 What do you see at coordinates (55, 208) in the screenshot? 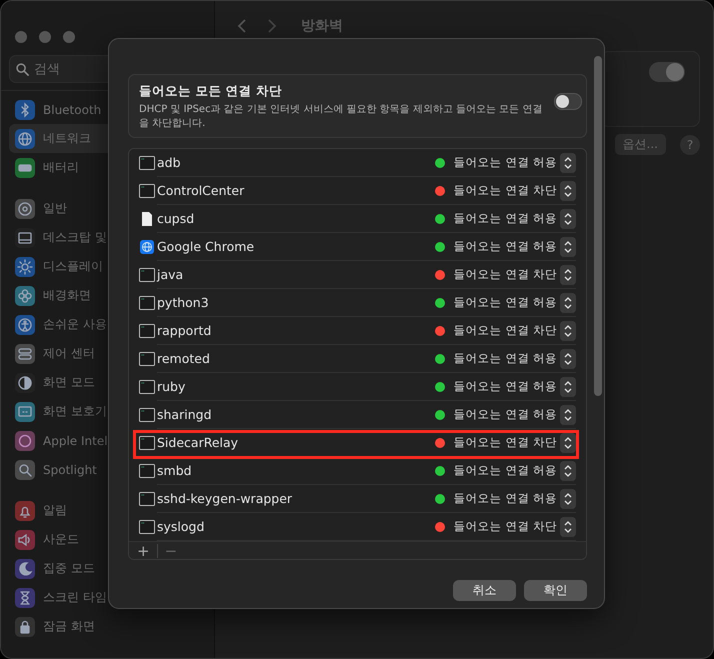
I see `sidebar-label: 일반` at bounding box center [55, 208].